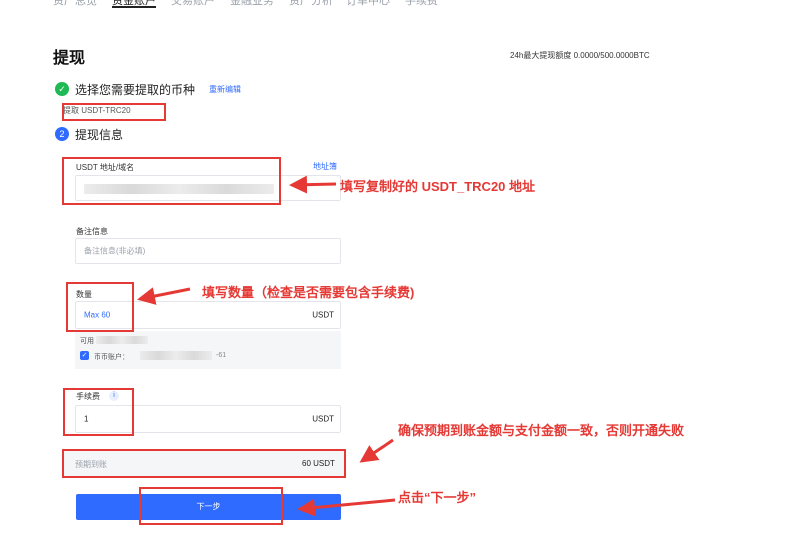 This screenshot has height=549, width=786. I want to click on tab-asset-analysis: 资产分析, so click(311, 4).